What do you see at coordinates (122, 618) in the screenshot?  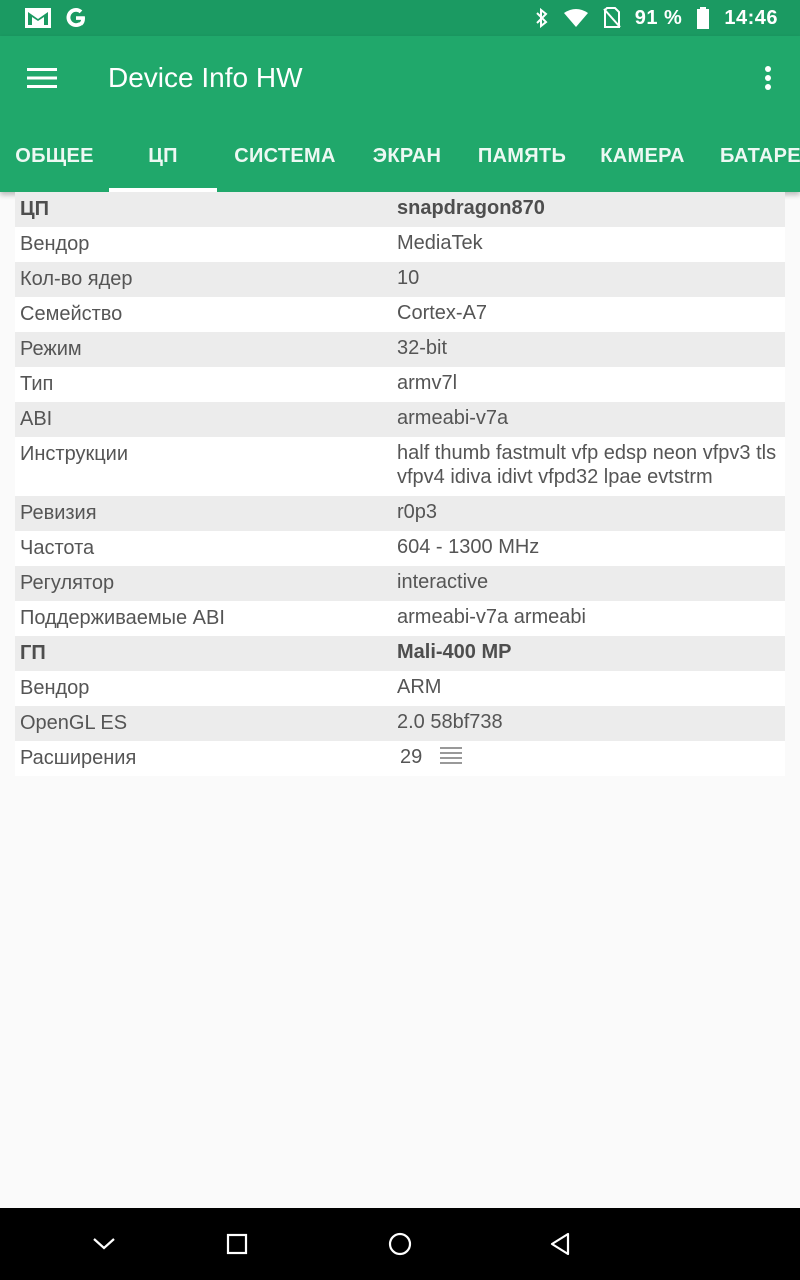 I see `row-key: Поддерживаемые ABI` at bounding box center [122, 618].